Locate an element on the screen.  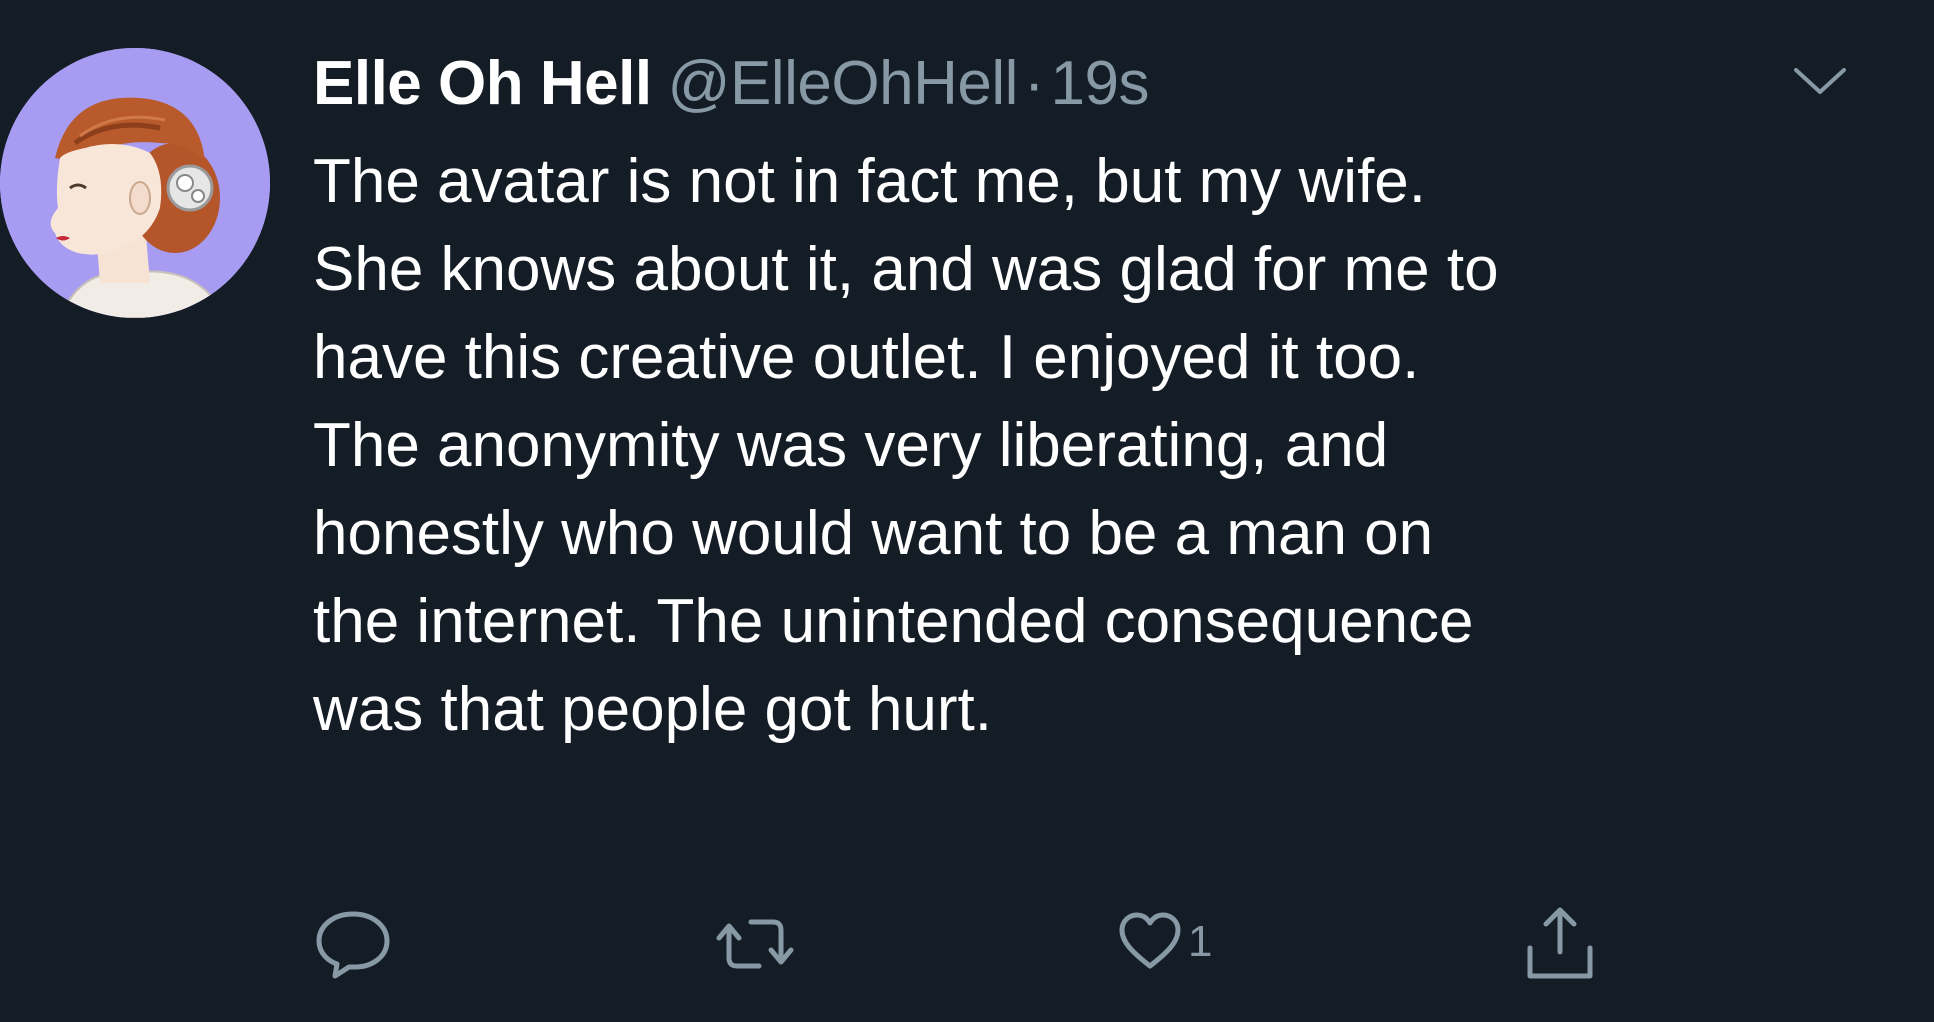
tweet-text-line: was that people got hurt. is located at coordinates (653, 709).